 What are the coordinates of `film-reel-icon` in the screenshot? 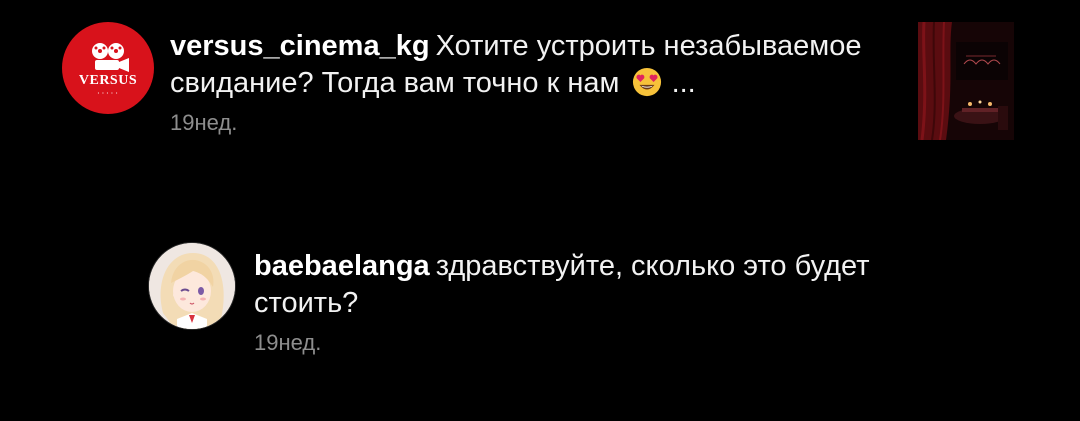 It's located at (110, 57).